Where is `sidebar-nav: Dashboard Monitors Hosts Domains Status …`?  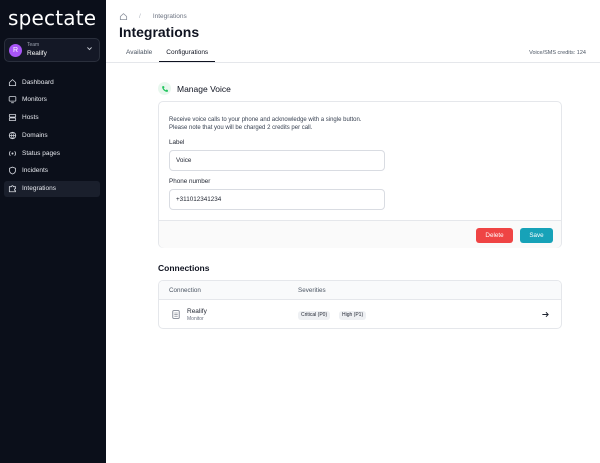 sidebar-nav: Dashboard Monitors Hosts Domains Status … is located at coordinates (52, 136).